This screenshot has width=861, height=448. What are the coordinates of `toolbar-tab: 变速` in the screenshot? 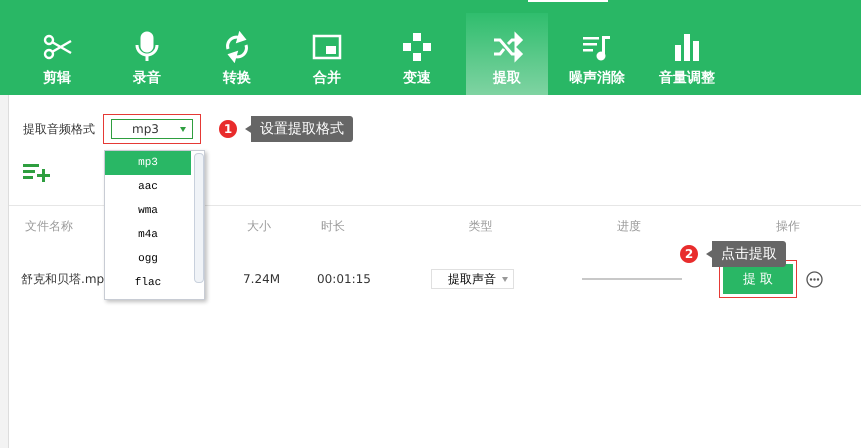 It's located at (417, 54).